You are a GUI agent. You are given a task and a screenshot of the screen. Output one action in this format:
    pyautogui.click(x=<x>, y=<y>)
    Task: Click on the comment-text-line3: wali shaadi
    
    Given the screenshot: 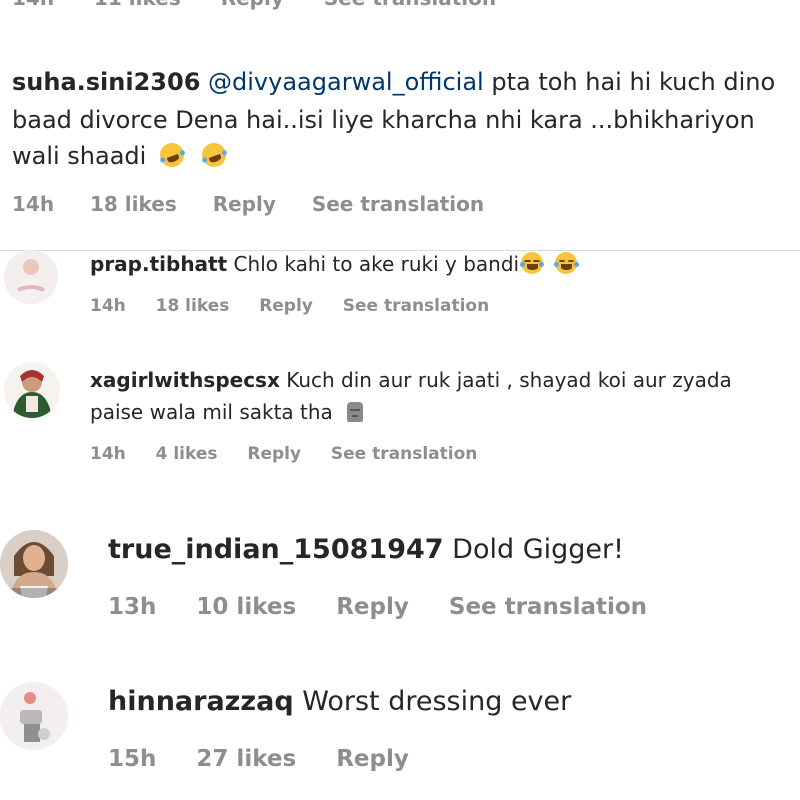 What is the action you would take?
    pyautogui.click(x=121, y=155)
    